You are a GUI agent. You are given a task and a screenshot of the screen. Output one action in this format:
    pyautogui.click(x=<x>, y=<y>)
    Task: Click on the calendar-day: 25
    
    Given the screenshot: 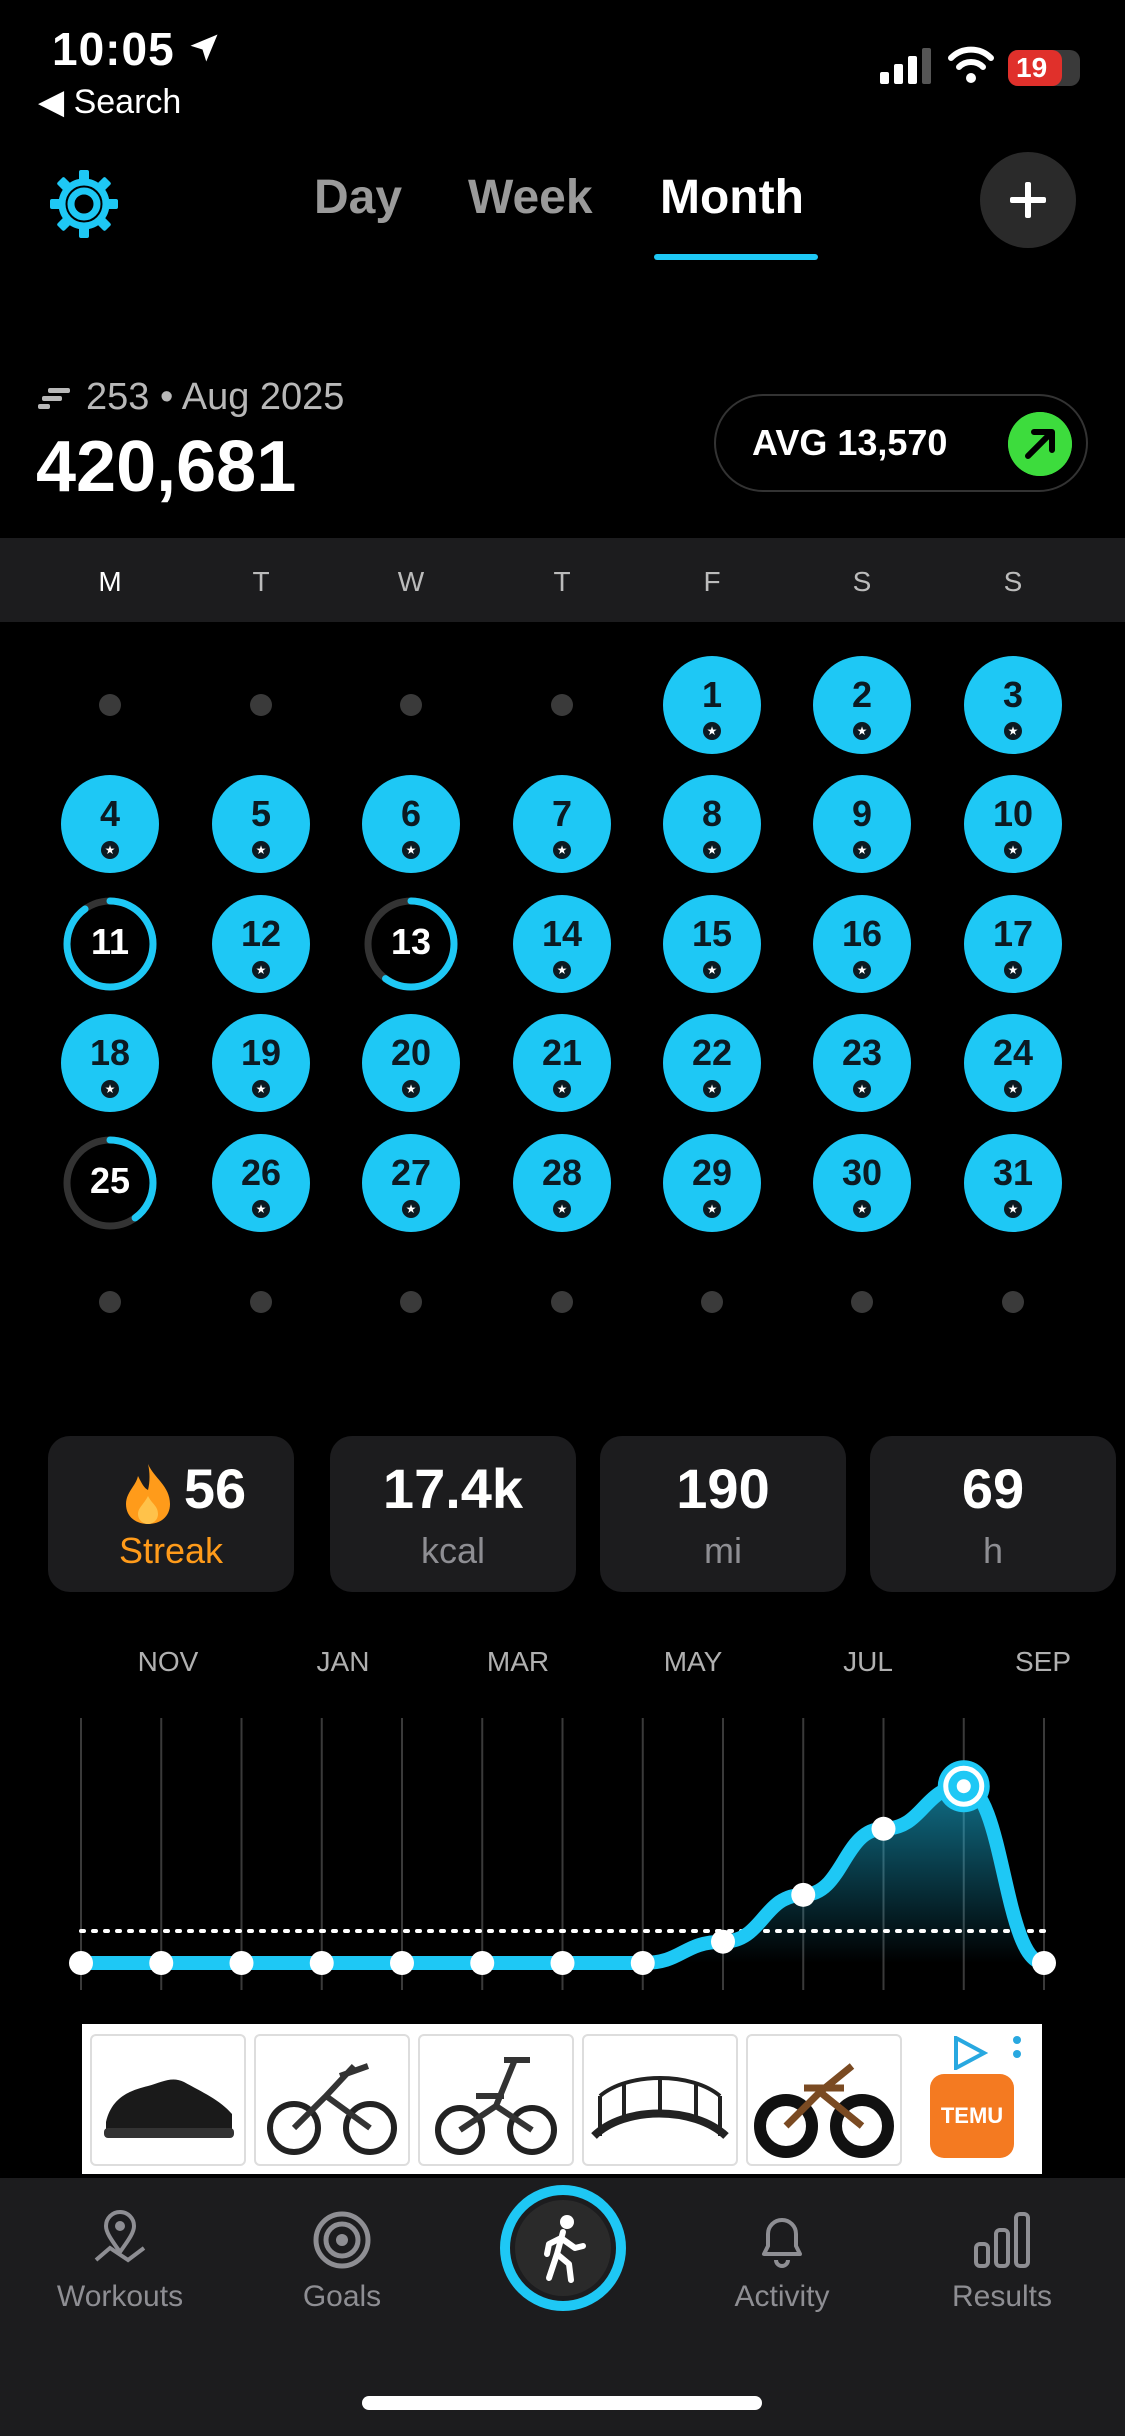 What is the action you would take?
    pyautogui.click(x=110, y=1183)
    